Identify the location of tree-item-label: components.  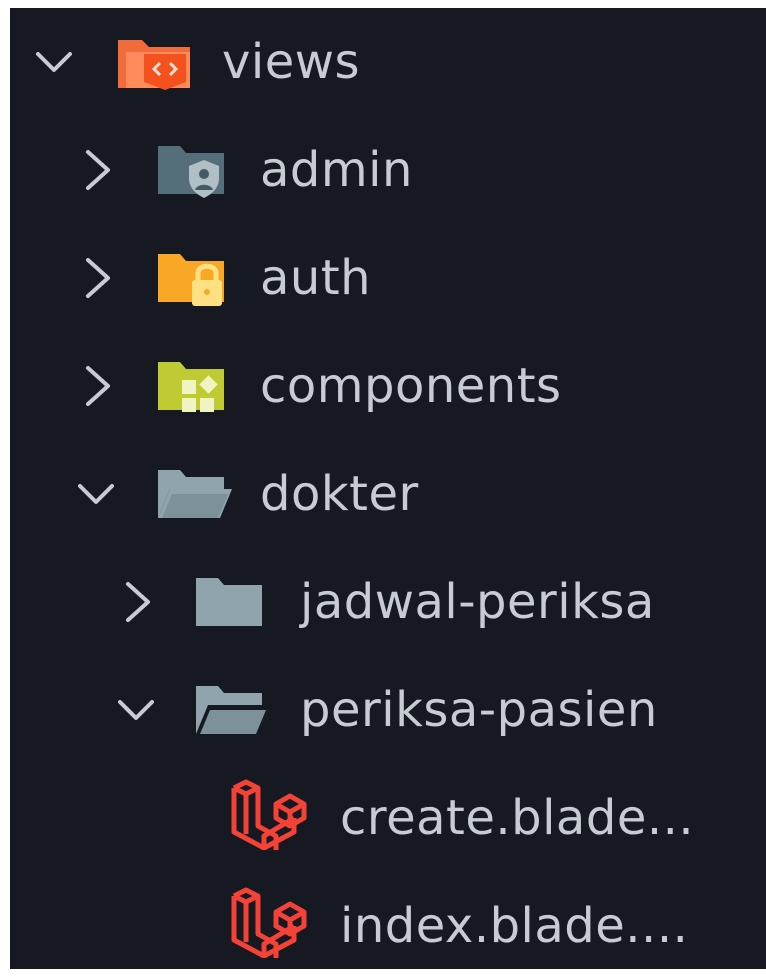
(411, 386).